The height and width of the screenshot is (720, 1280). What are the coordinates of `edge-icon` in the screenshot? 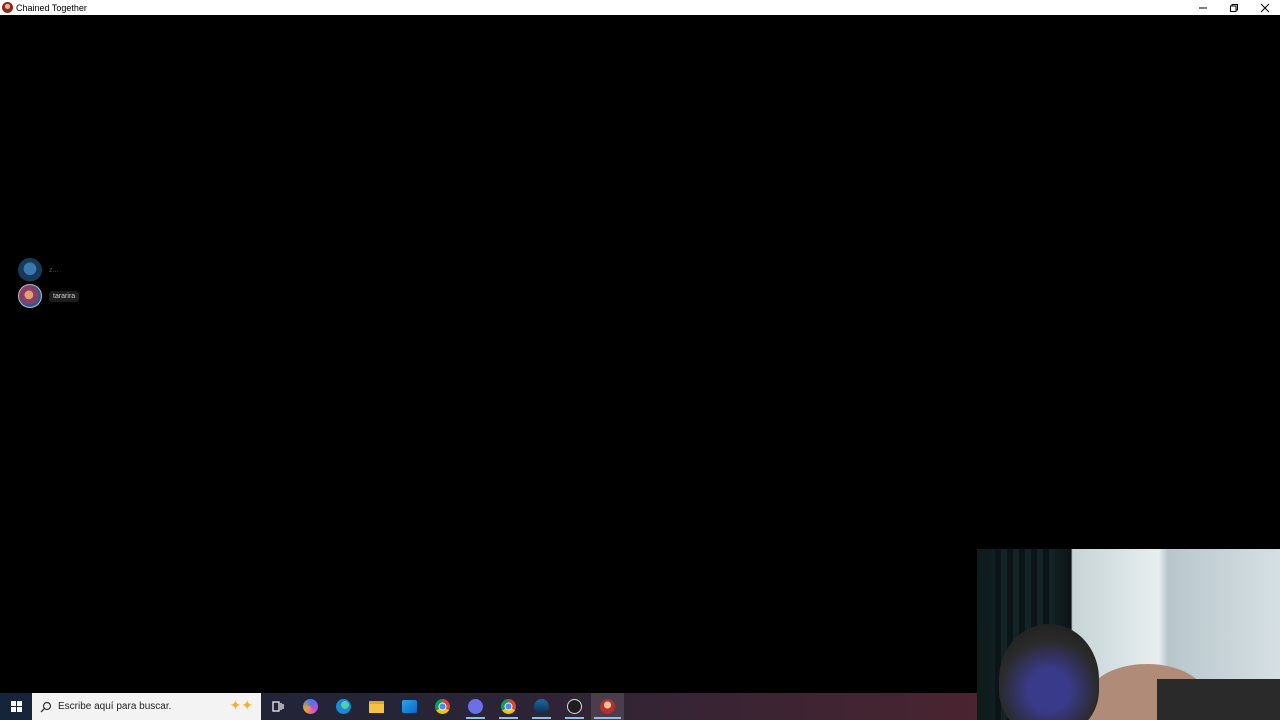 It's located at (343, 706).